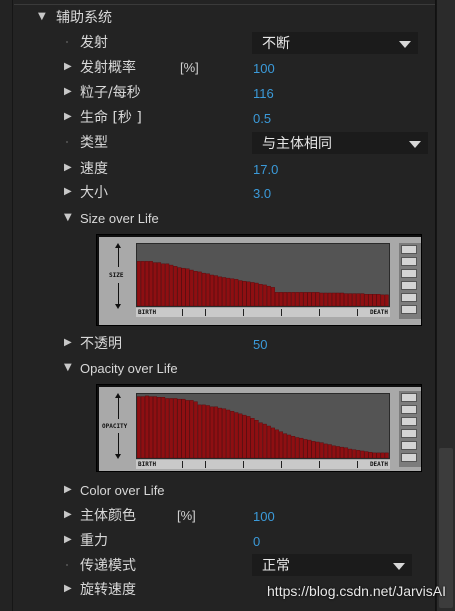 This screenshot has height=611, width=455. Describe the element at coordinates (147, 464) in the screenshot. I see `x-start-label: BIRTH` at that location.